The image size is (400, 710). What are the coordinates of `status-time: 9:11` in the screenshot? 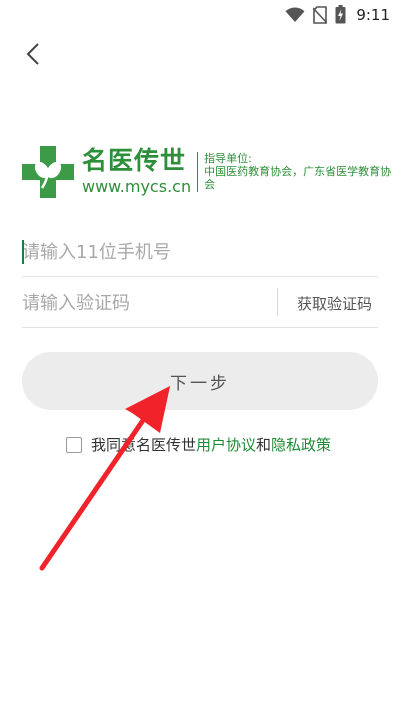 It's located at (373, 14).